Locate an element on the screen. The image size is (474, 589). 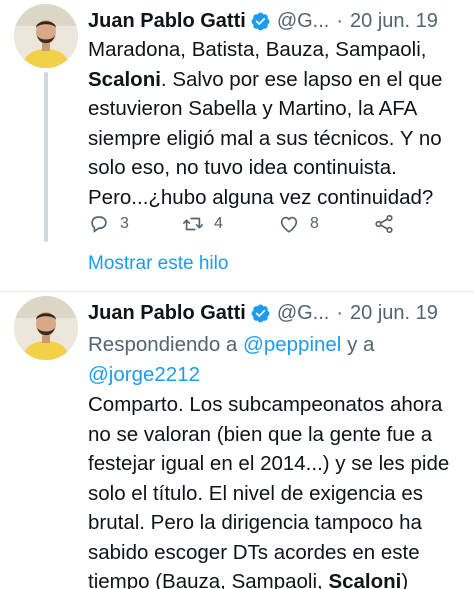
tweet-text-line: Maradona, Batista, Bauza, Sampaoli, is located at coordinates (276, 50).